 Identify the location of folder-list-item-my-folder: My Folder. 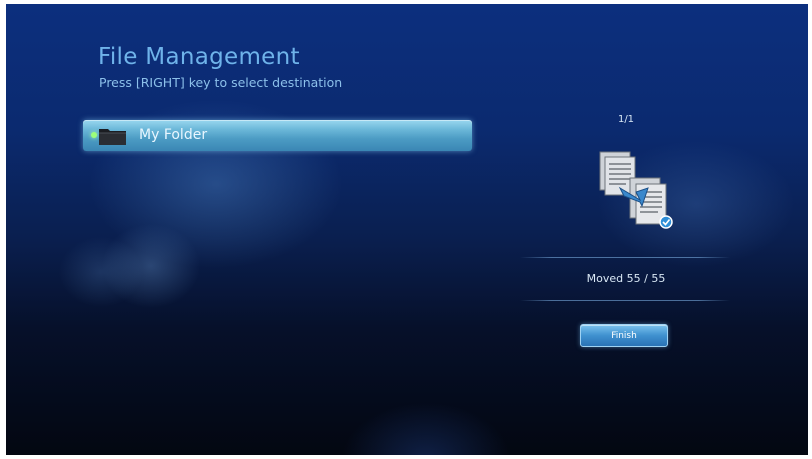
(277, 135).